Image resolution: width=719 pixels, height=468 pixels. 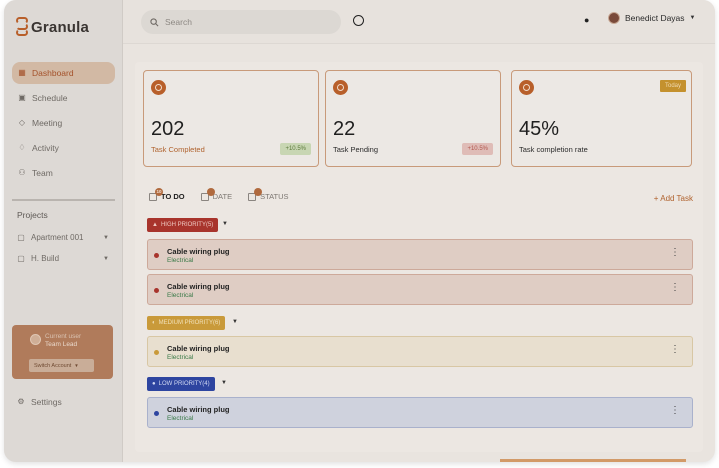 What do you see at coordinates (42, 173) in the screenshot?
I see `sidebar-item-label: Team` at bounding box center [42, 173].